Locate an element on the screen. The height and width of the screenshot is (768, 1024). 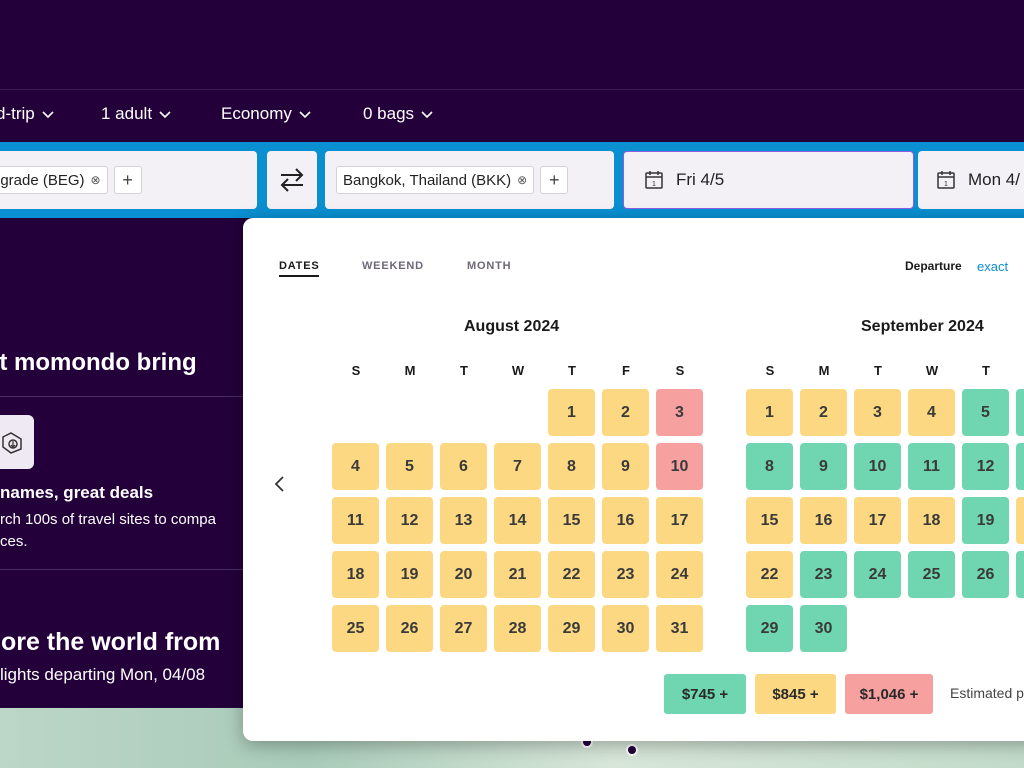
calendar-day-september-22: 22 is located at coordinates (769, 574).